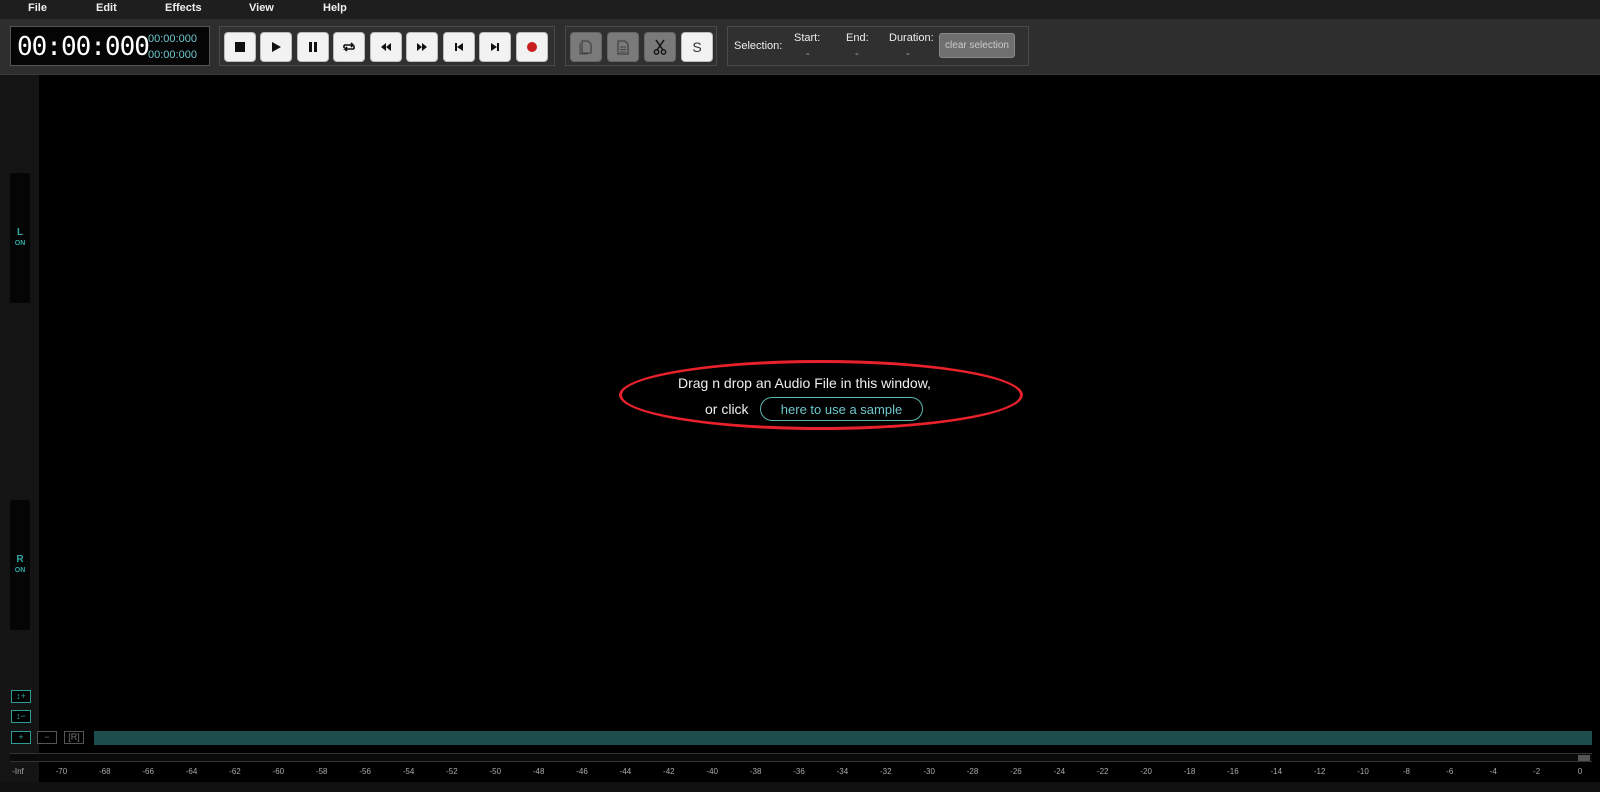 This screenshot has height=792, width=1600. I want to click on fast-forward-button, so click(422, 47).